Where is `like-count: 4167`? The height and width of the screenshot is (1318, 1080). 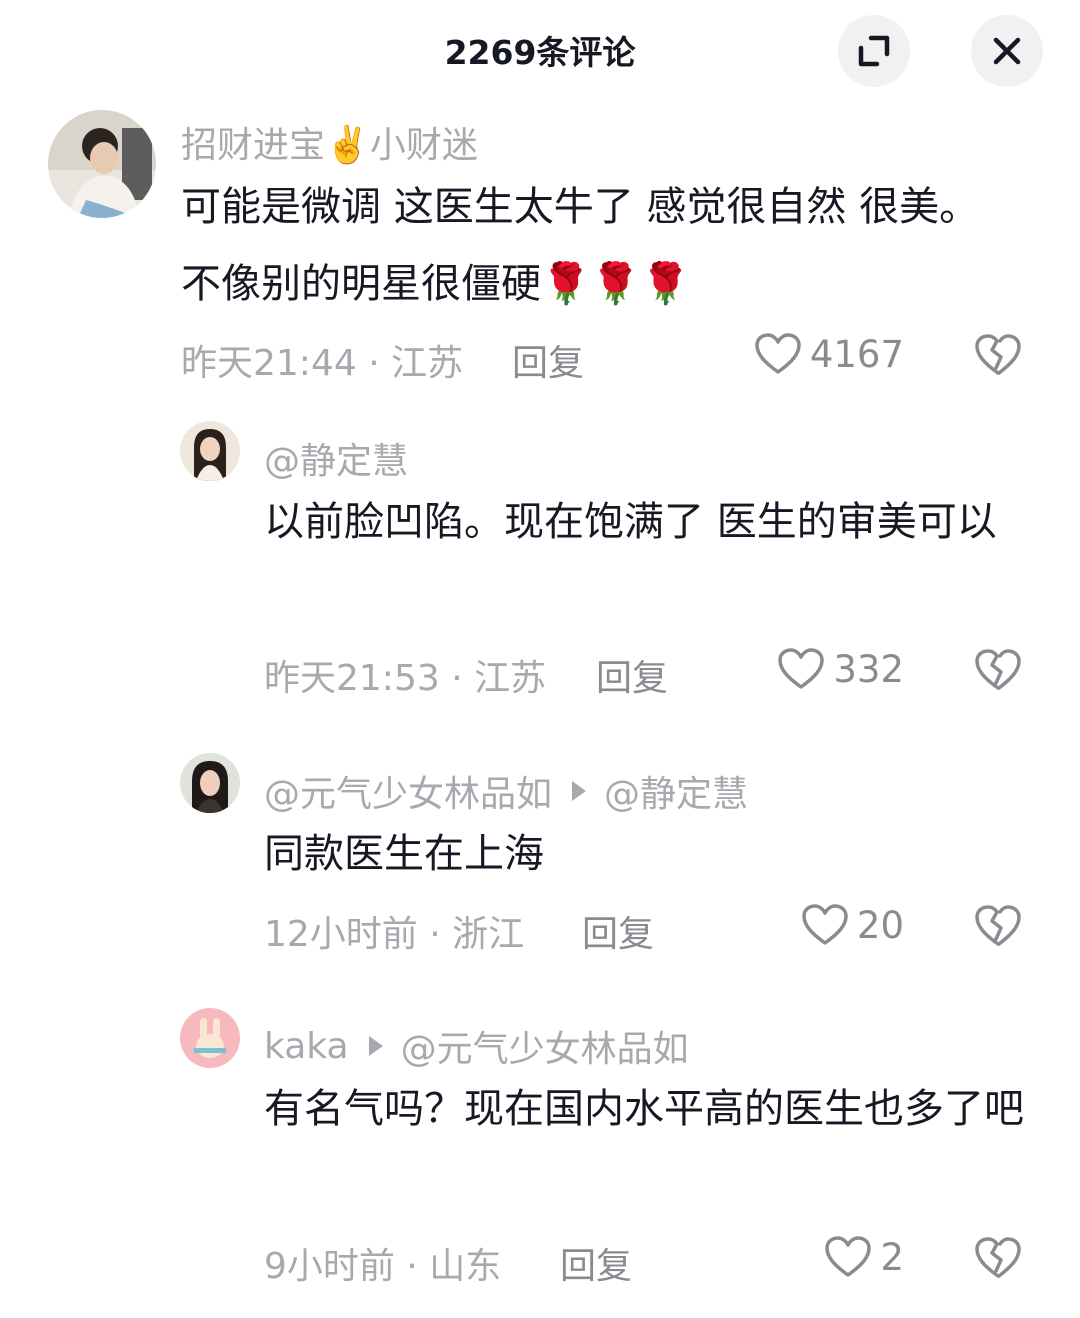 like-count: 4167 is located at coordinates (856, 354).